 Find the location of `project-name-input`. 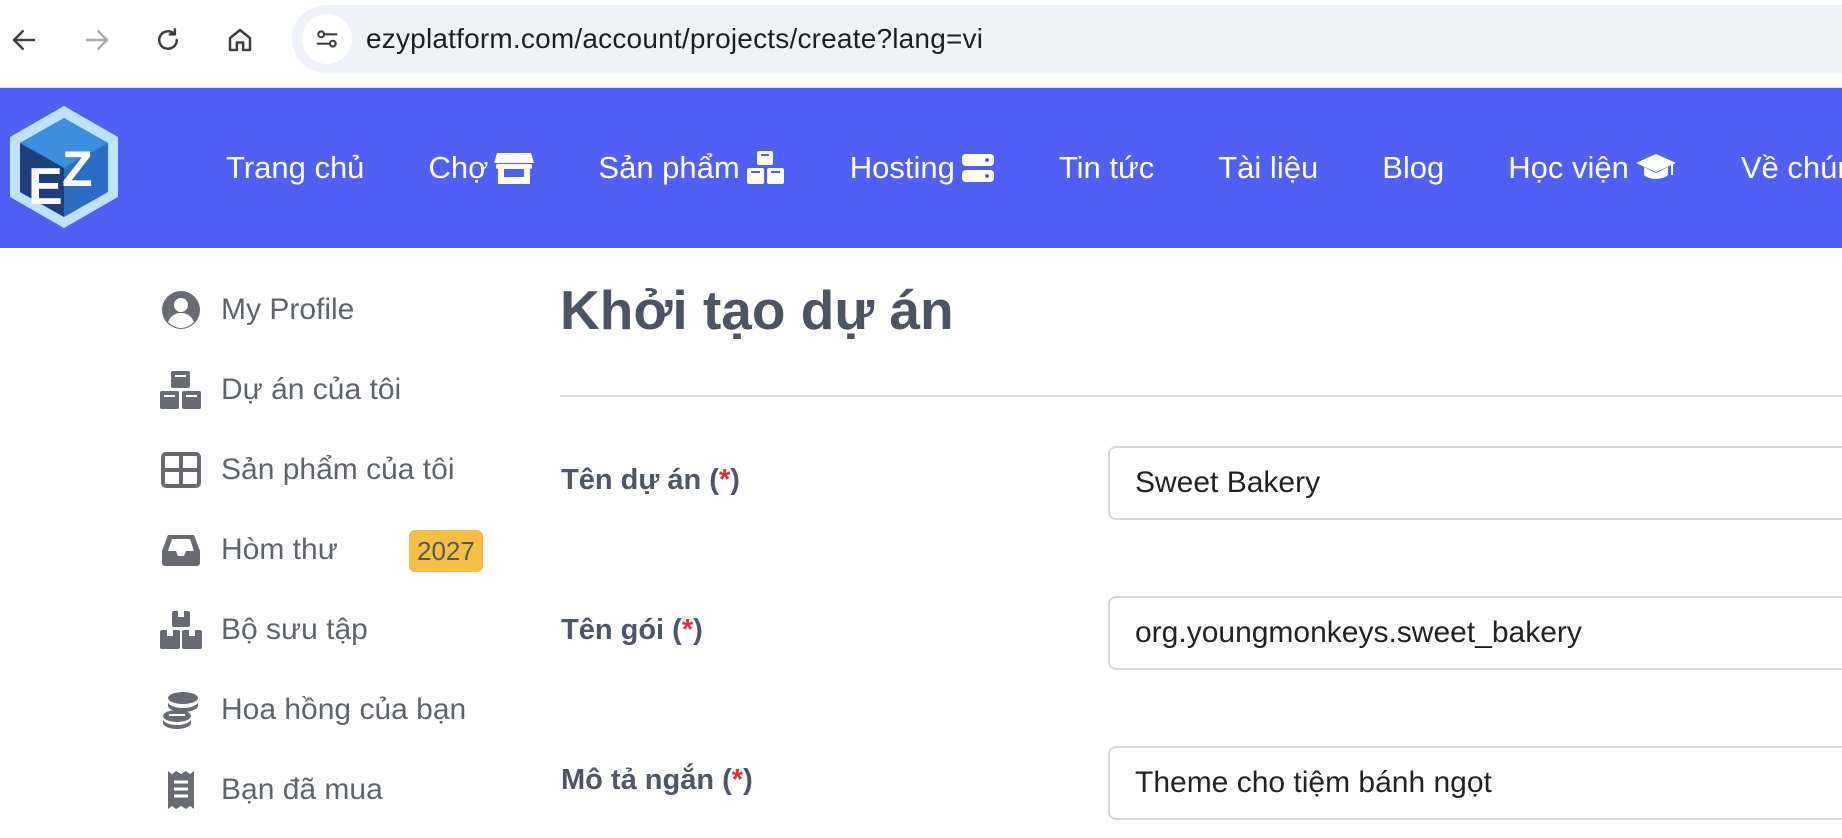

project-name-input is located at coordinates (1475, 483).